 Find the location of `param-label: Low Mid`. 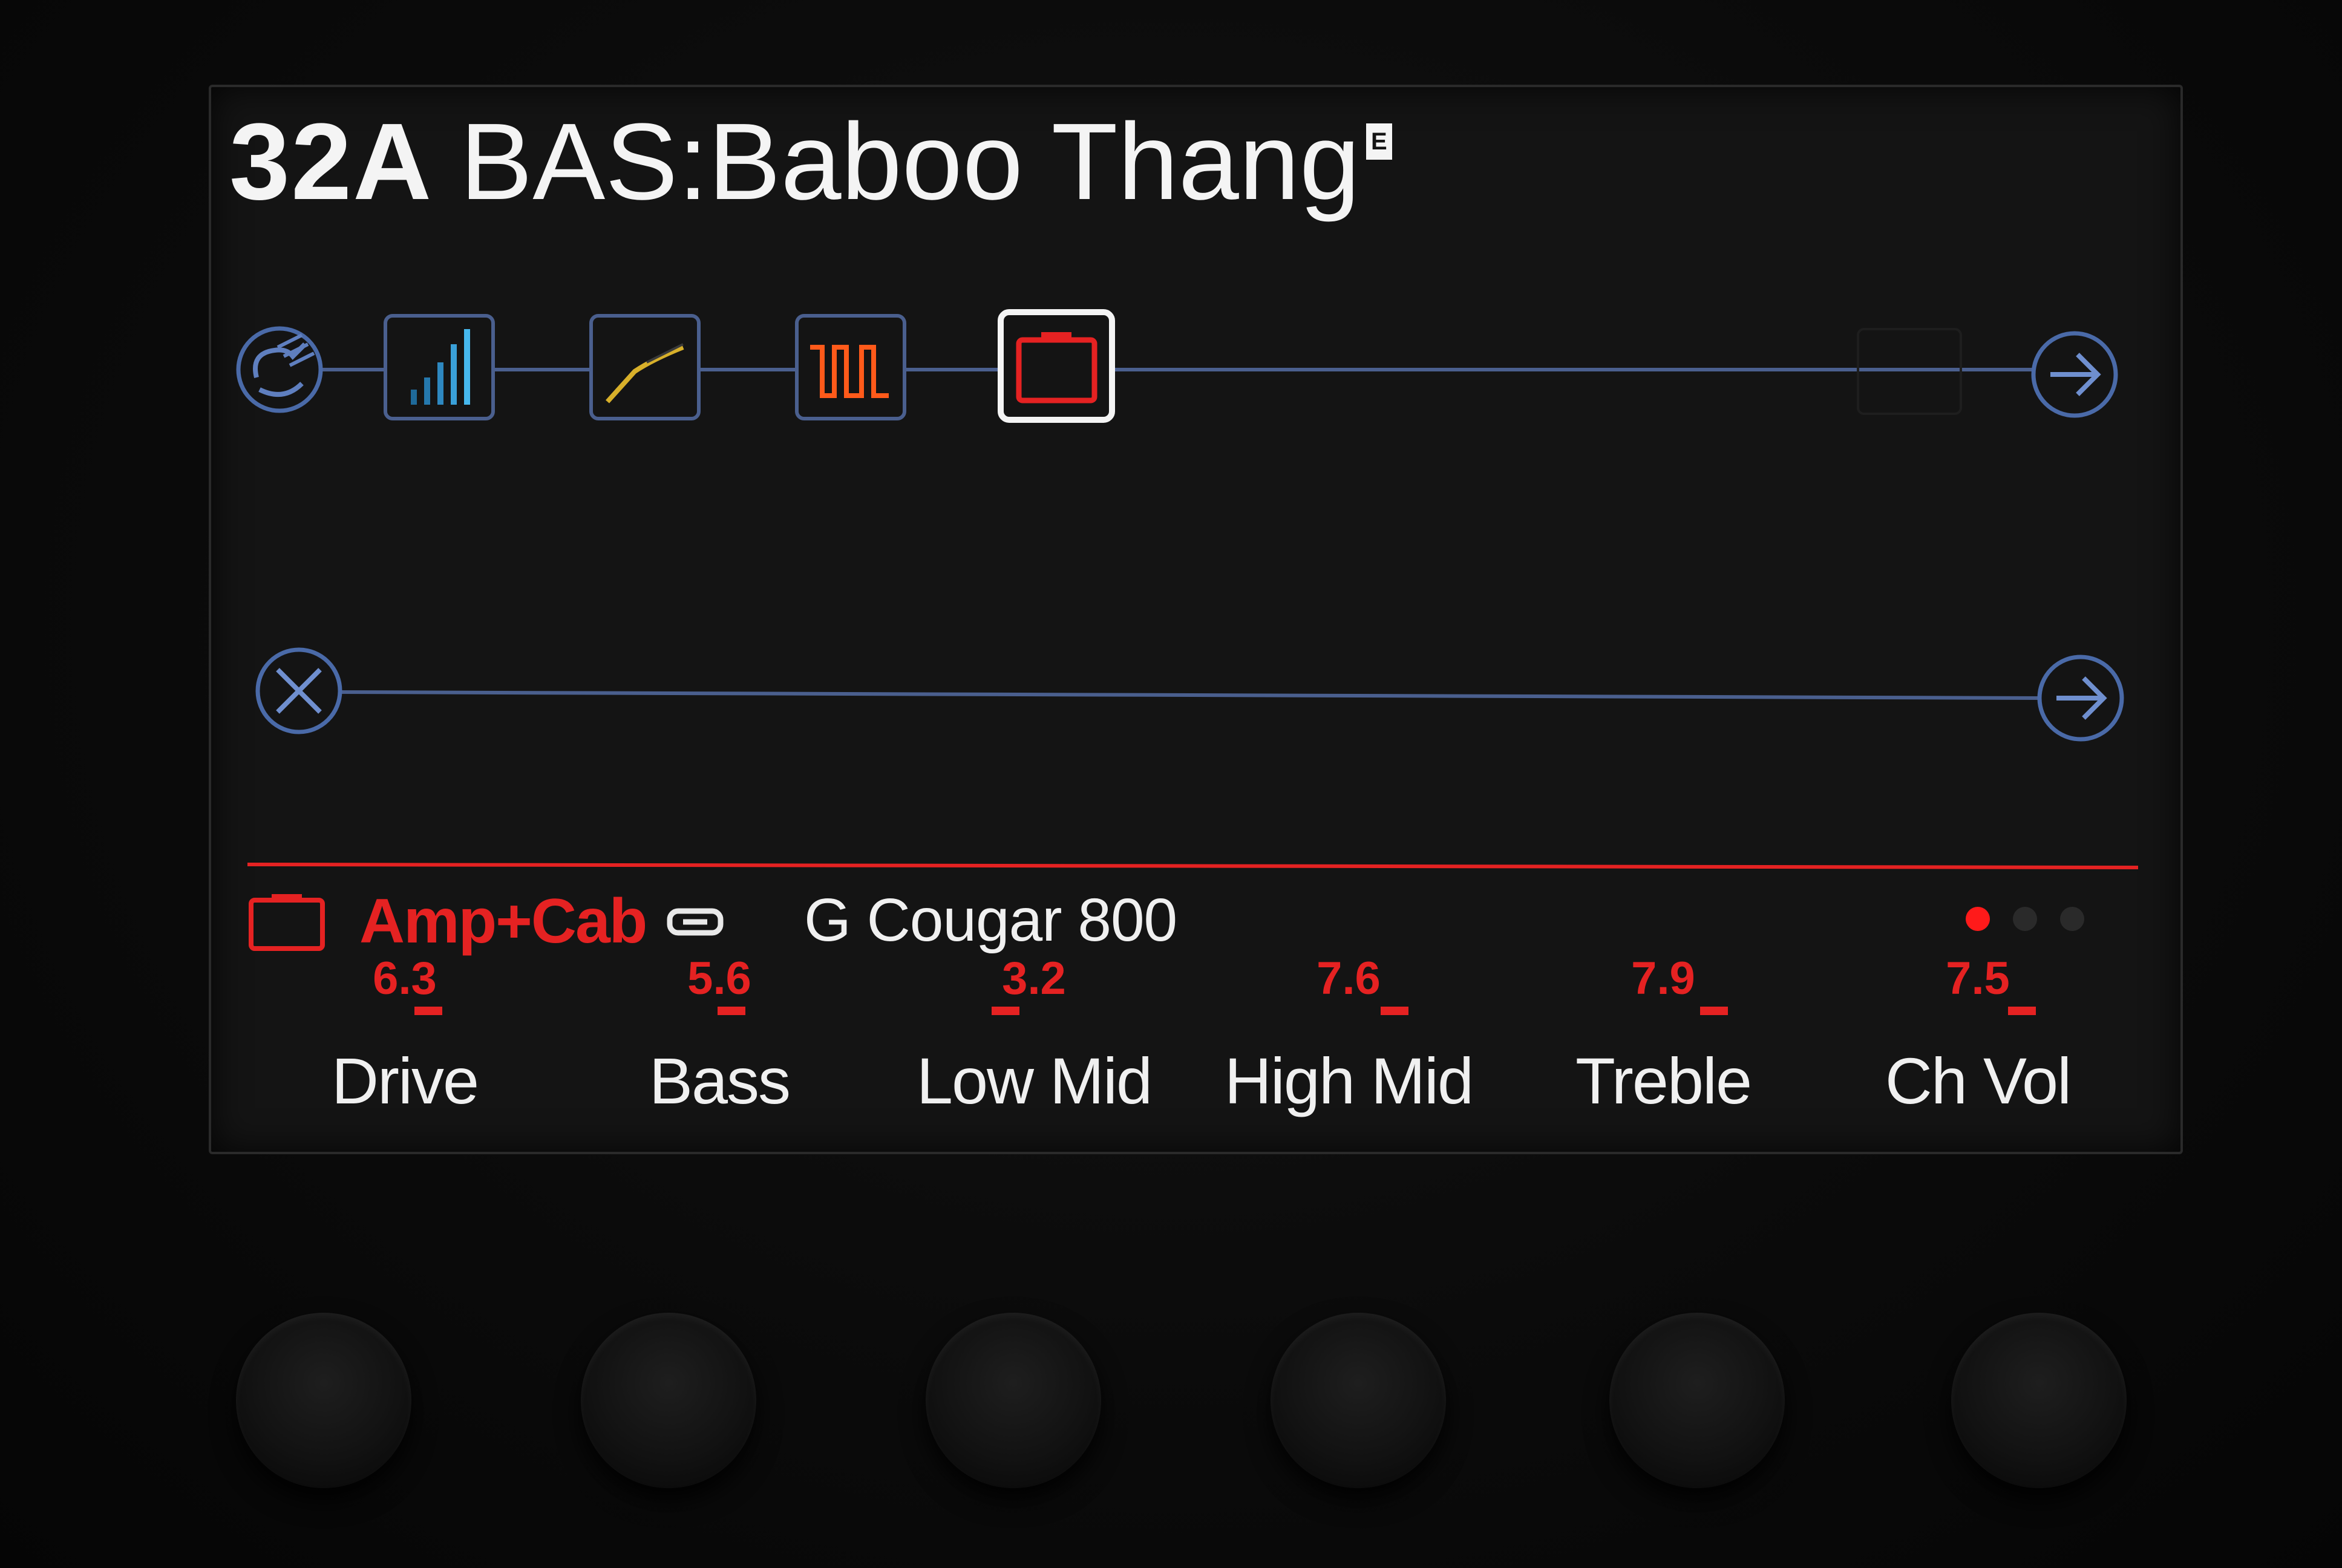

param-label: Low Mid is located at coordinates (1034, 1080).